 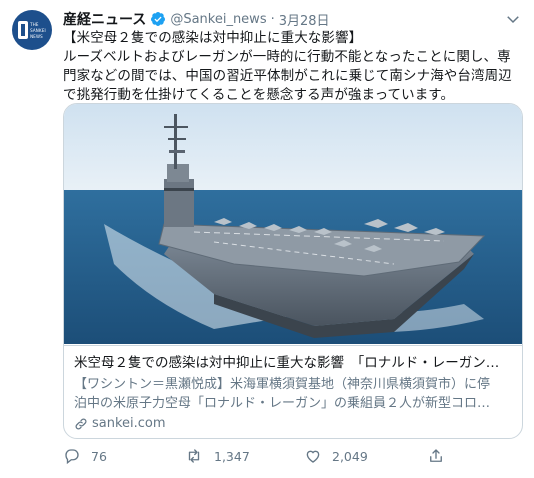 I want to click on card-domain: sankei.com, so click(x=129, y=423).